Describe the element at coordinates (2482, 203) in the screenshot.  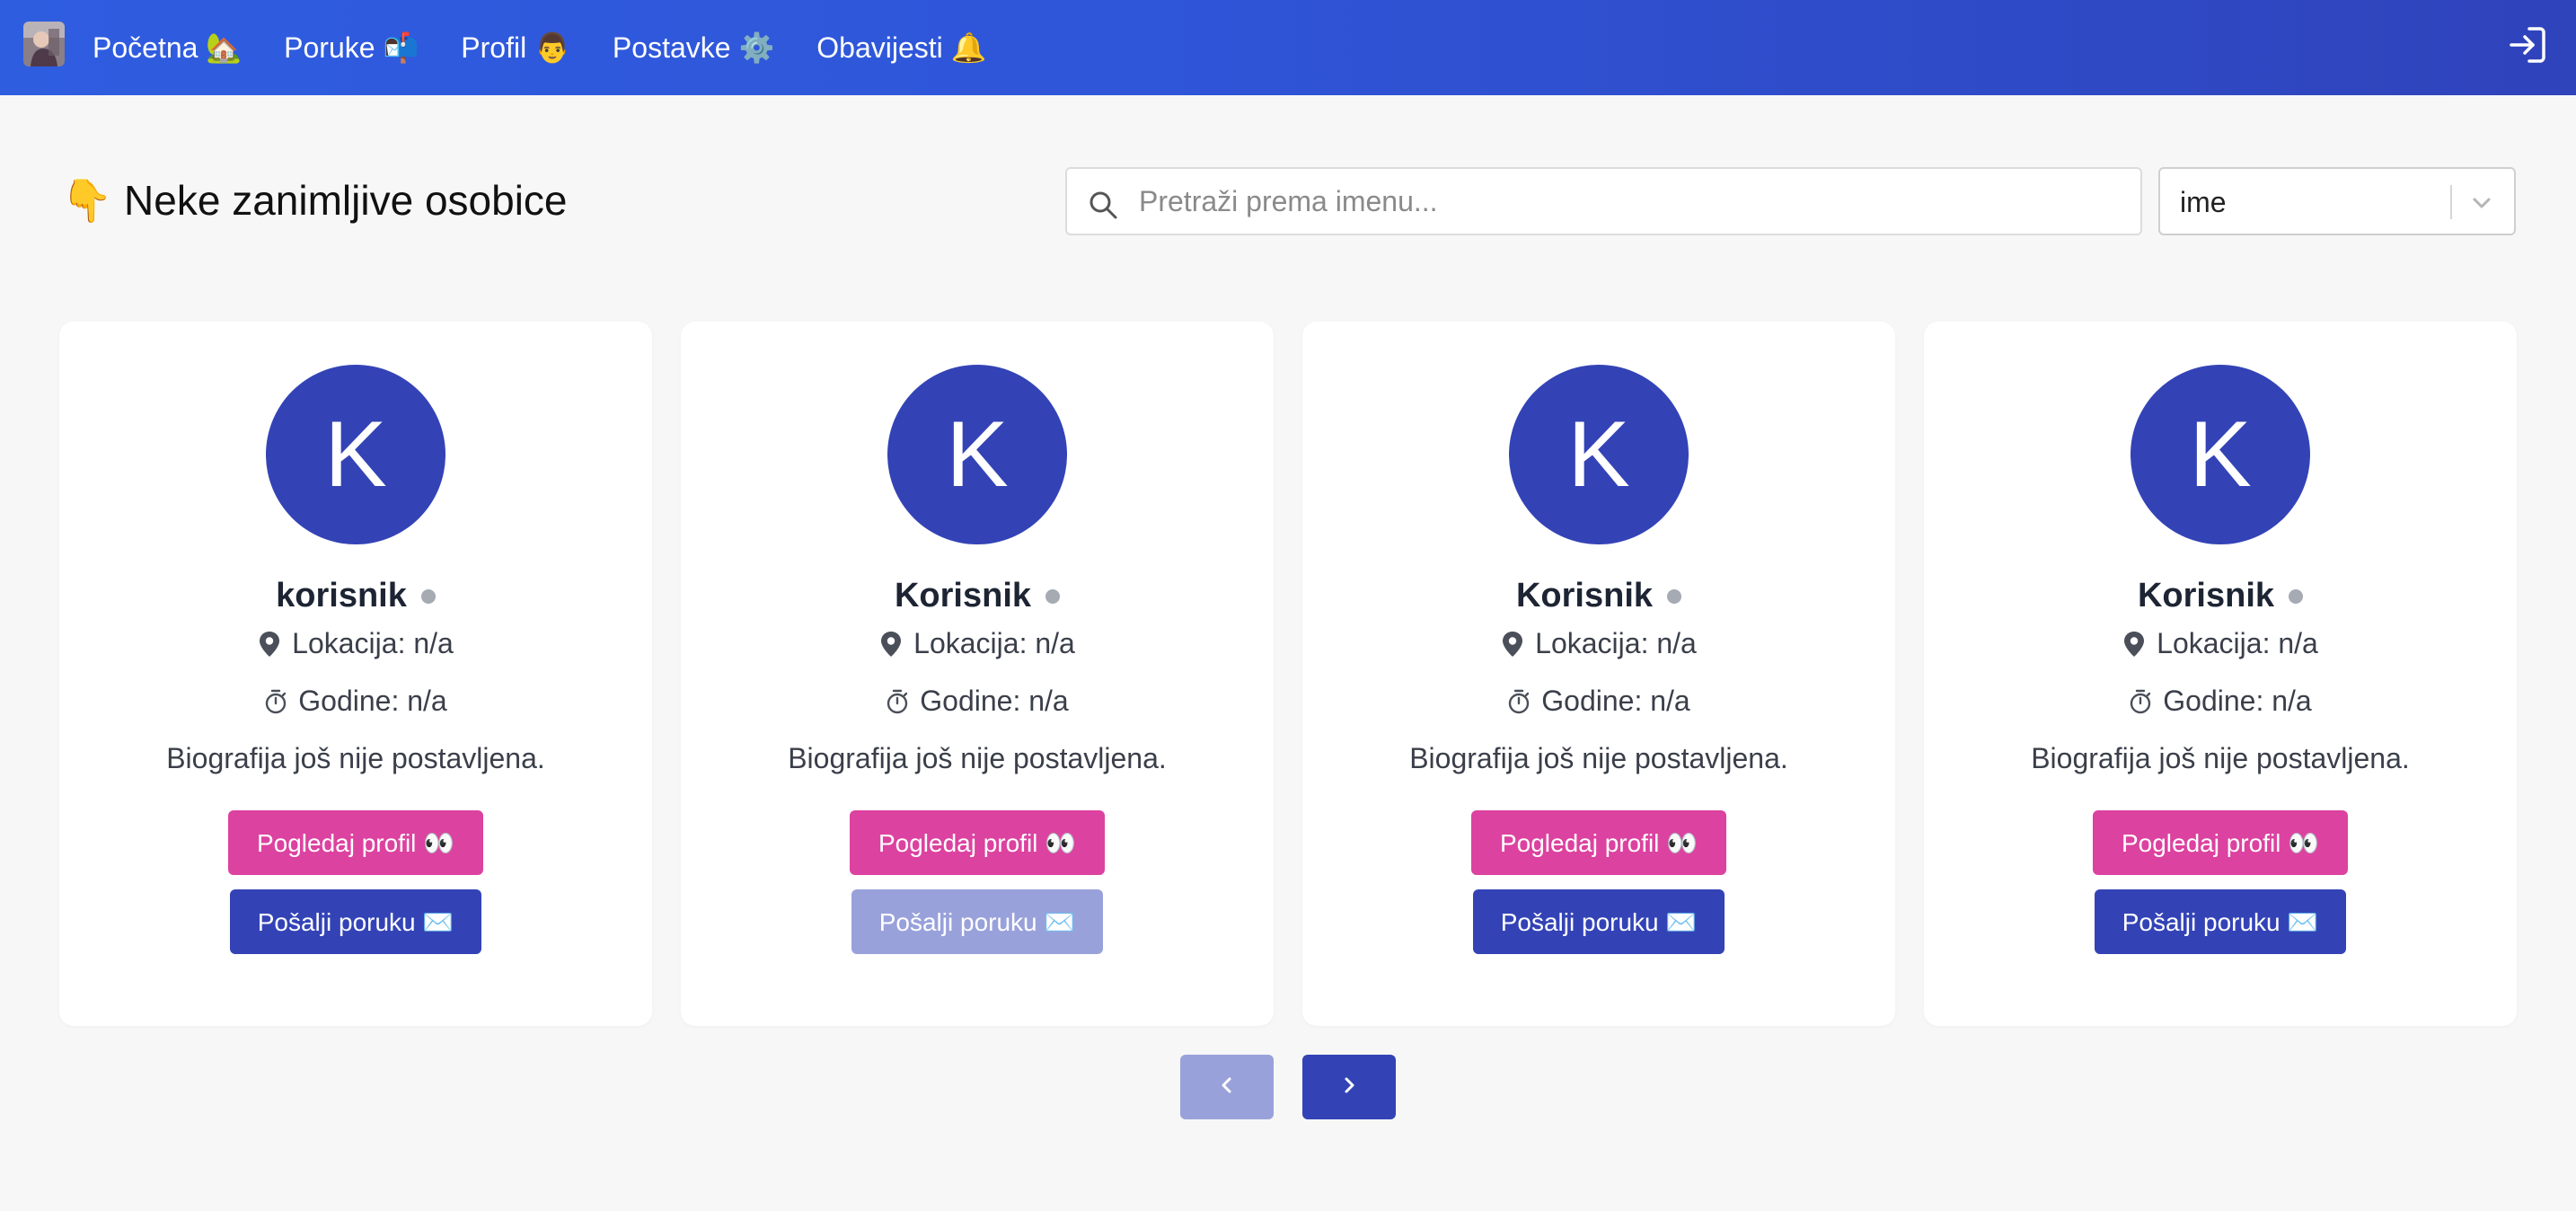
I see `chevron-down-icon` at that location.